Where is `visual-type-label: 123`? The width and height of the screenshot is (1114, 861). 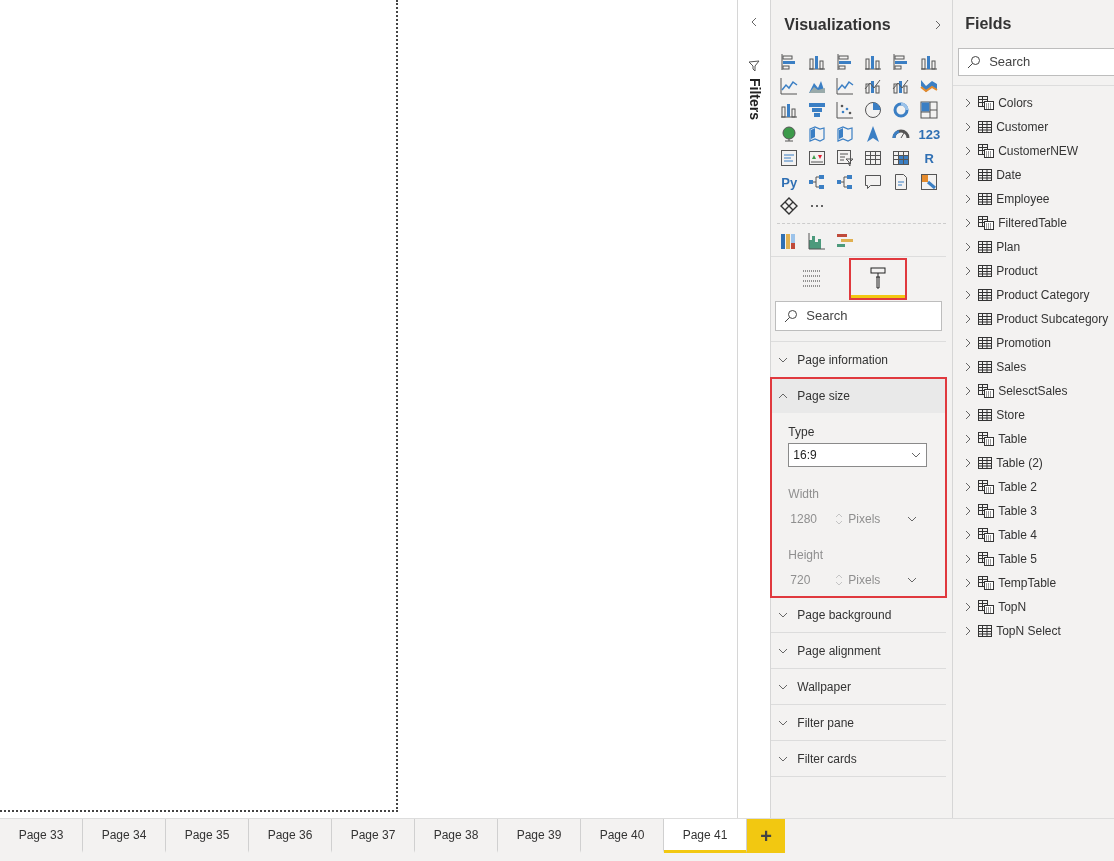
visual-type-label: 123 is located at coordinates (929, 134).